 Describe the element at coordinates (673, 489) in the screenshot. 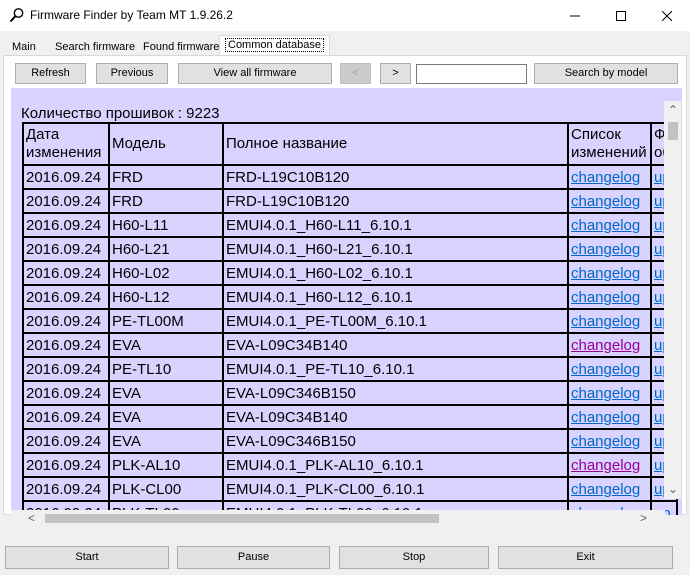

I see `scroll-down-icon: ⌄` at that location.